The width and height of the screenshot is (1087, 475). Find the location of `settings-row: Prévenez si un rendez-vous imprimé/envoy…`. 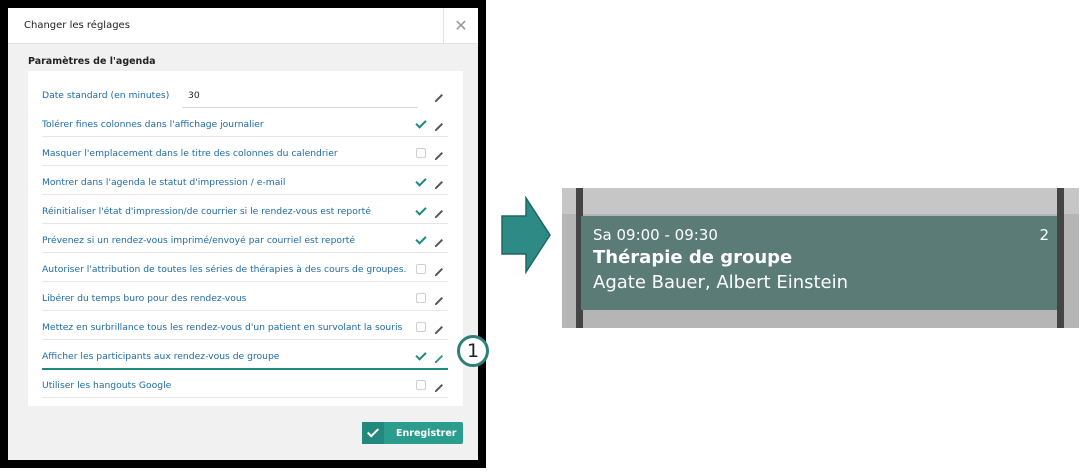

settings-row: Prévenez si un rendez-vous imprimé/envoy… is located at coordinates (245, 240).